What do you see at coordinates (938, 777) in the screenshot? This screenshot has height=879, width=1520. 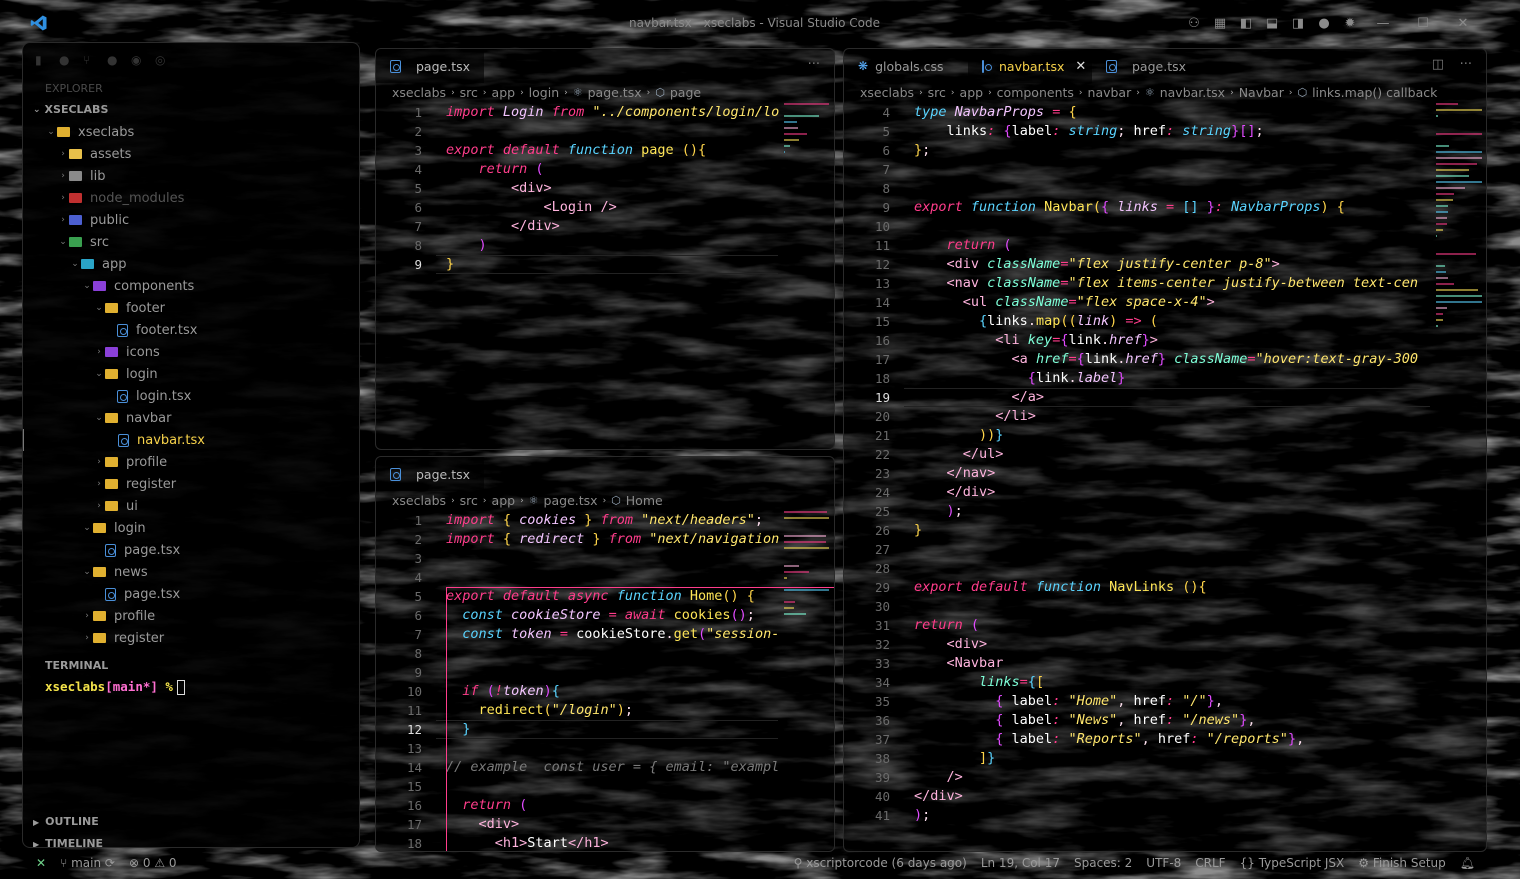 I see `code-line: />` at bounding box center [938, 777].